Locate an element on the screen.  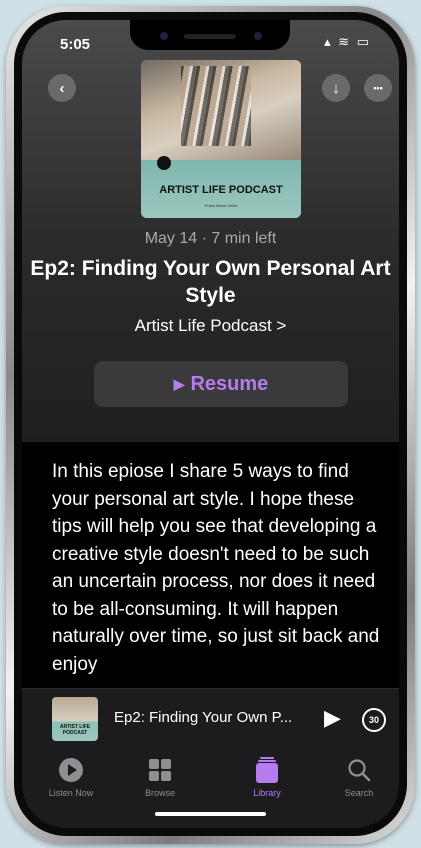
resume-label: Resume is located at coordinates (229, 383).